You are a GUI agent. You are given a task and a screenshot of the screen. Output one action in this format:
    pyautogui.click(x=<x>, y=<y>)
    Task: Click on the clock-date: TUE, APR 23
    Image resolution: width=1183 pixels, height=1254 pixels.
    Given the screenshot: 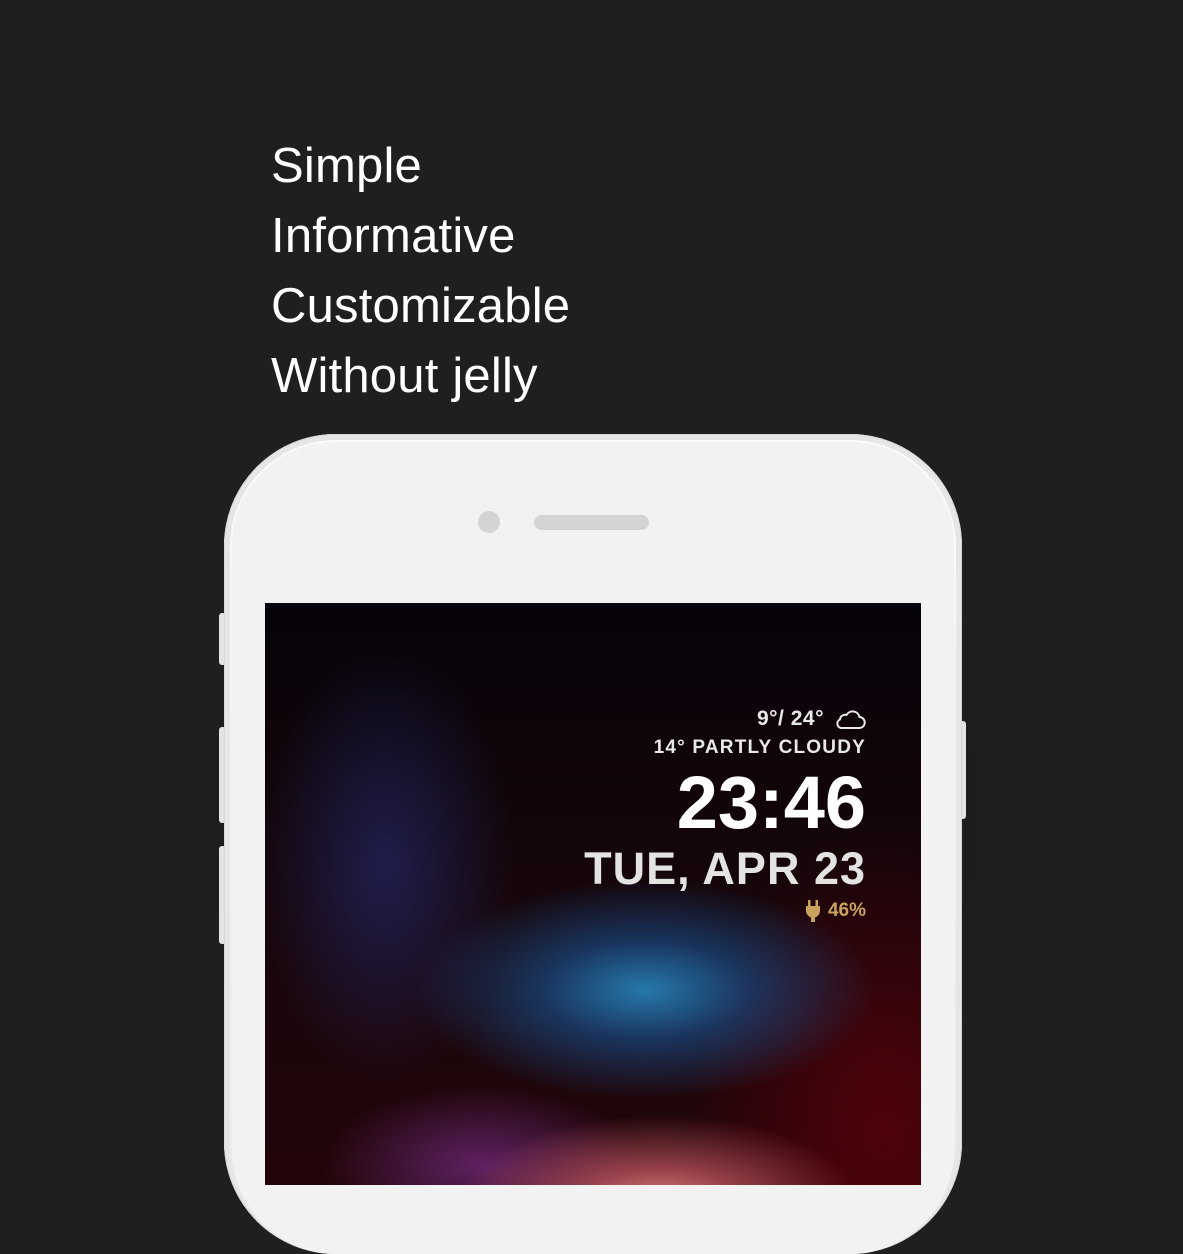 What is the action you would take?
    pyautogui.click(x=725, y=868)
    